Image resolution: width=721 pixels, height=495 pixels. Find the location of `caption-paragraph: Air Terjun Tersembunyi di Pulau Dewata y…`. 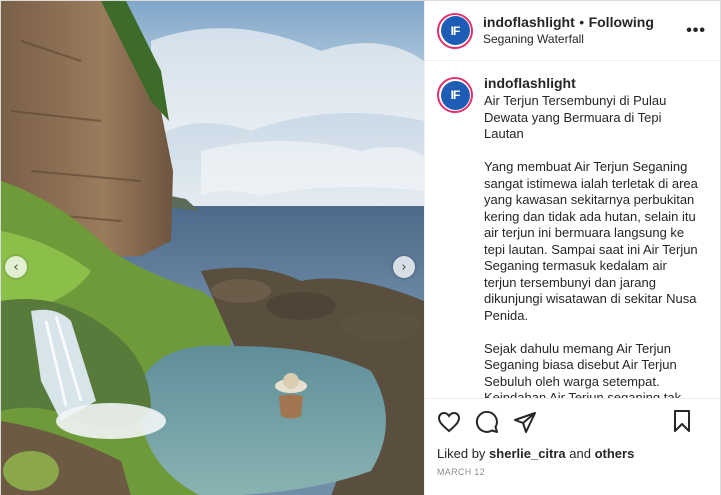

caption-paragraph: Air Terjun Tersembunyi di Pulau Dewata y… is located at coordinates (575, 117).